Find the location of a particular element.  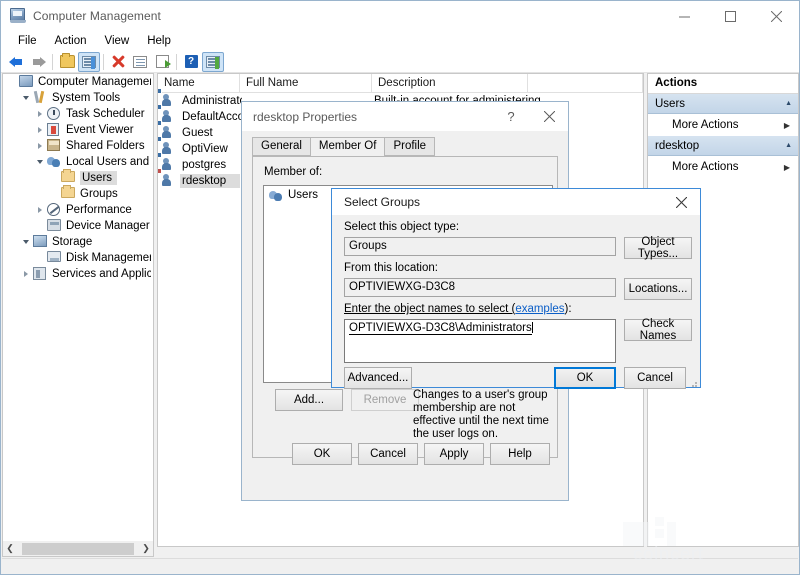

check-names-button: Check Names is located at coordinates (658, 330).